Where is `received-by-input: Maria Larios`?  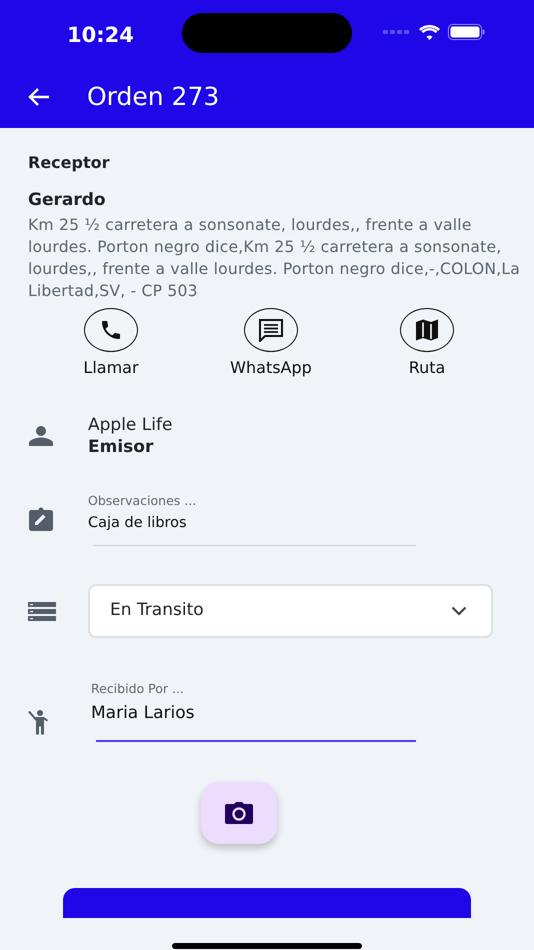 received-by-input: Maria Larios is located at coordinates (253, 713).